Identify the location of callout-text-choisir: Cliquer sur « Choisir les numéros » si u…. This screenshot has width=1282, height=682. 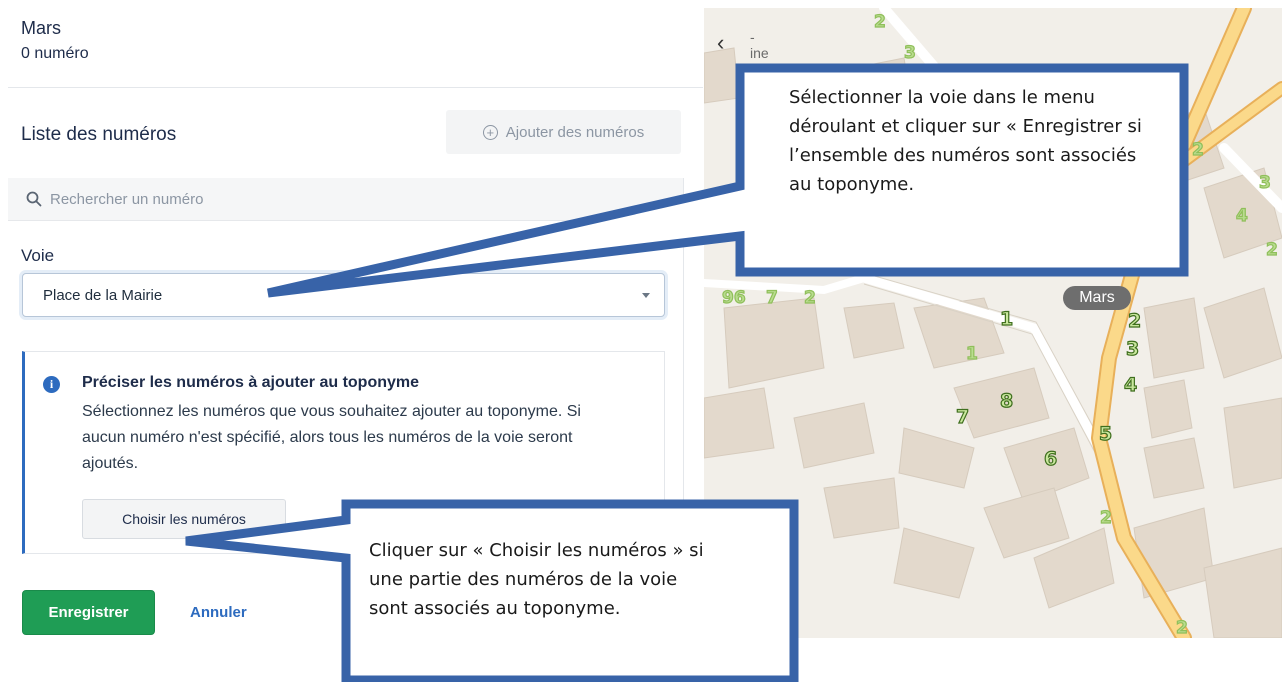
(536, 579).